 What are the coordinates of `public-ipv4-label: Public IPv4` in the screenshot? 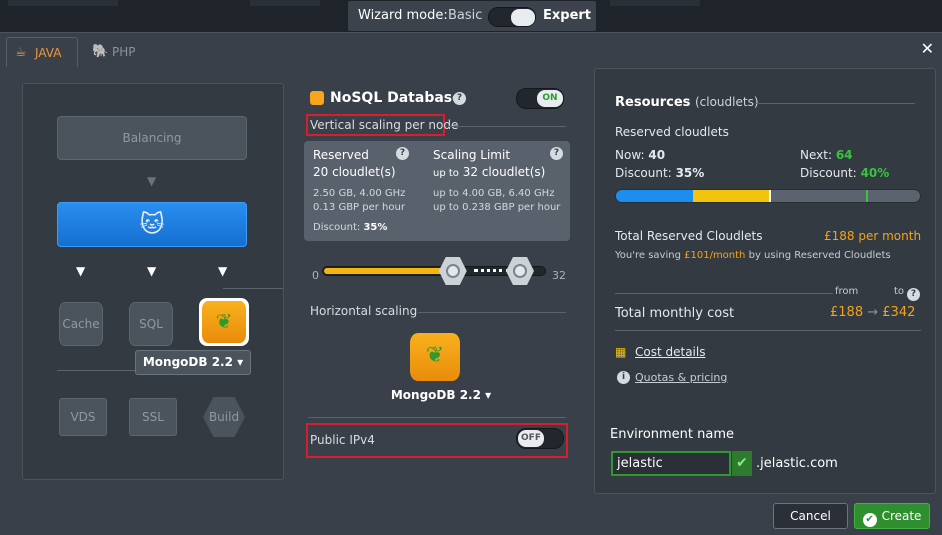 It's located at (342, 440).